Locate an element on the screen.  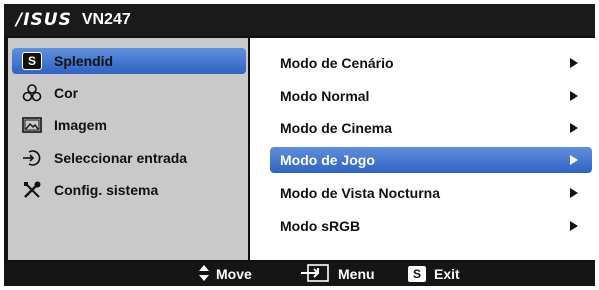
sidebar-item-seleccionar-entrada: Seleccionar entrada is located at coordinates (129, 158).